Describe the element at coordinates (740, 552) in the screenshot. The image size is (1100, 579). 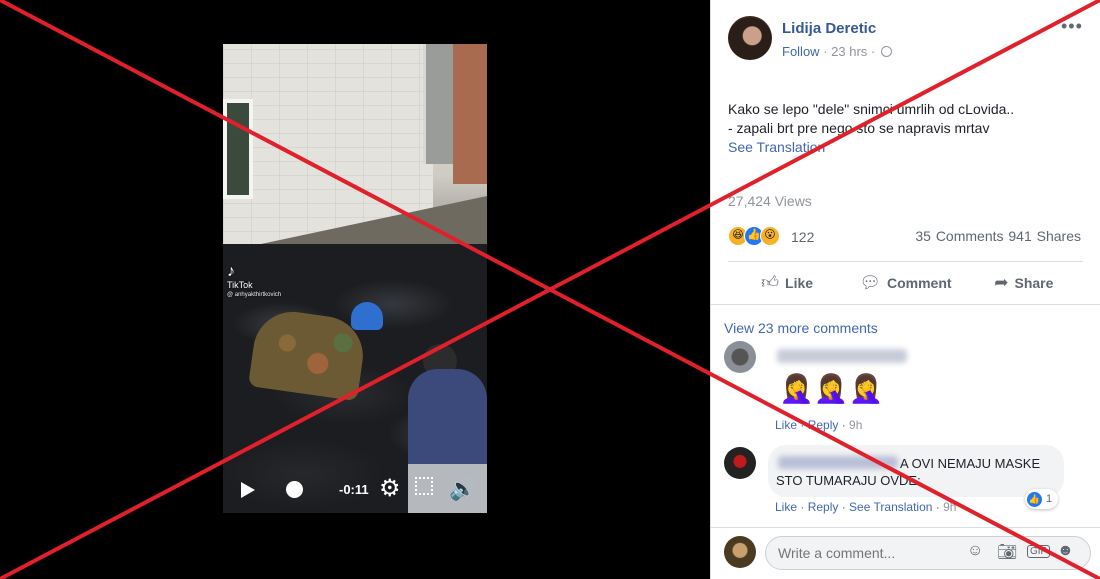
I see `current-user-avatar` at that location.